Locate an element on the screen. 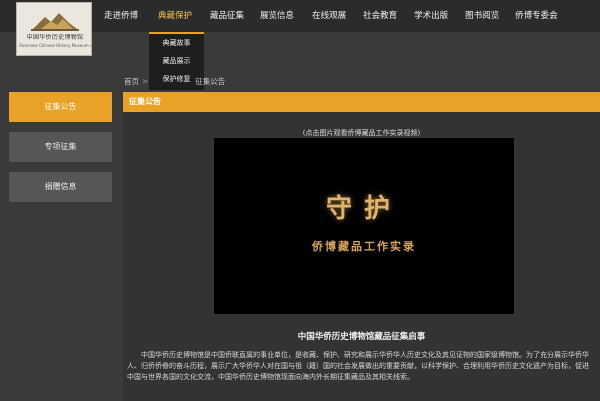 The width and height of the screenshot is (600, 401). dropdown-item-stories: 典藏故事 is located at coordinates (176, 43).